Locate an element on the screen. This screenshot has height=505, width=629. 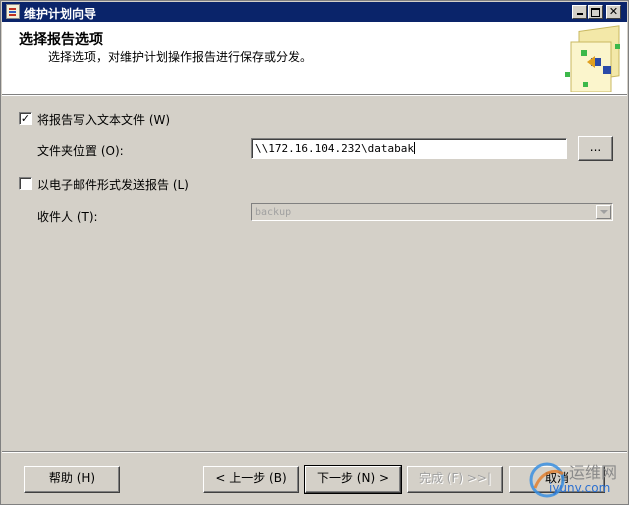
recipient-label: 收件人 (T): is located at coordinates (67, 217).